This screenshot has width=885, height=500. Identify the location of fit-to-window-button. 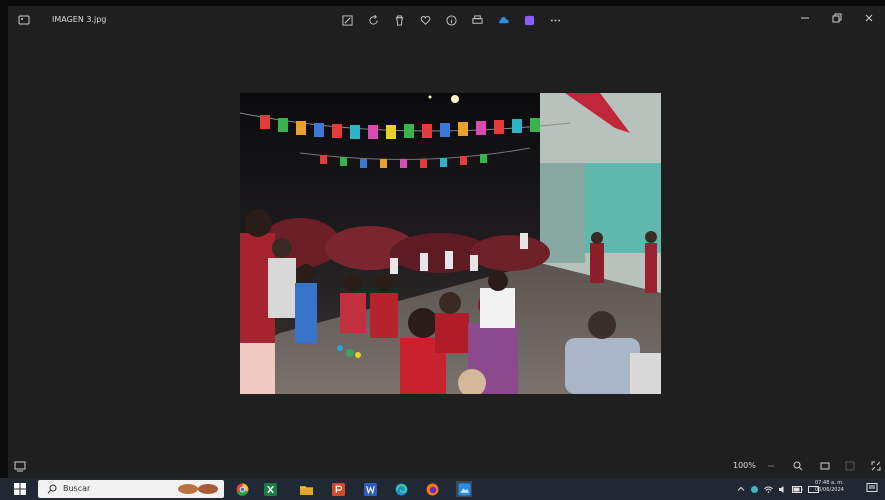
(825, 466).